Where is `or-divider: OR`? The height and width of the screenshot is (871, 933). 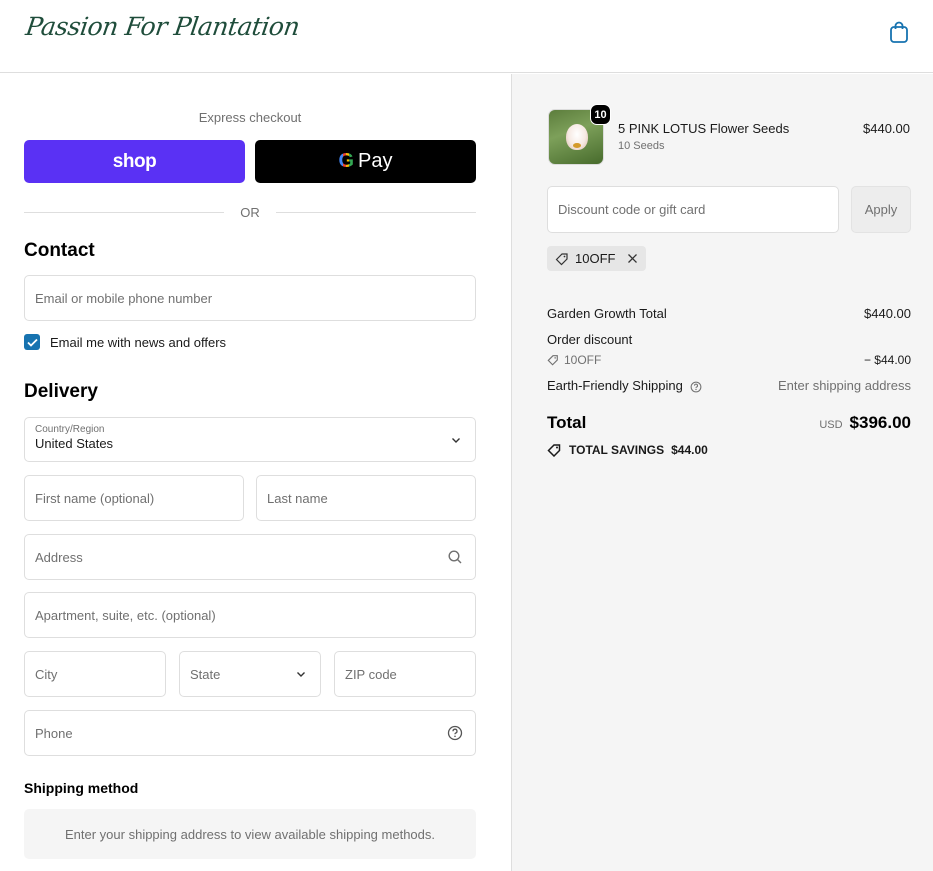
or-divider: OR is located at coordinates (250, 212).